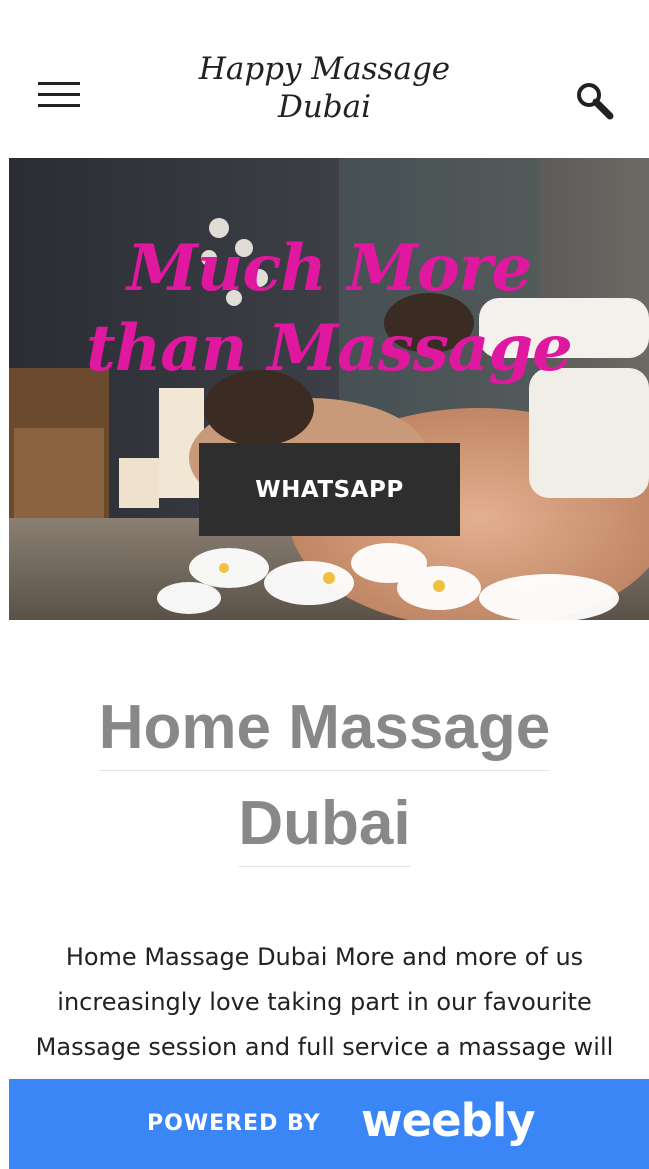  Describe the element at coordinates (329, 489) in the screenshot. I see `whatsapp-button: WHATSAPP` at that location.